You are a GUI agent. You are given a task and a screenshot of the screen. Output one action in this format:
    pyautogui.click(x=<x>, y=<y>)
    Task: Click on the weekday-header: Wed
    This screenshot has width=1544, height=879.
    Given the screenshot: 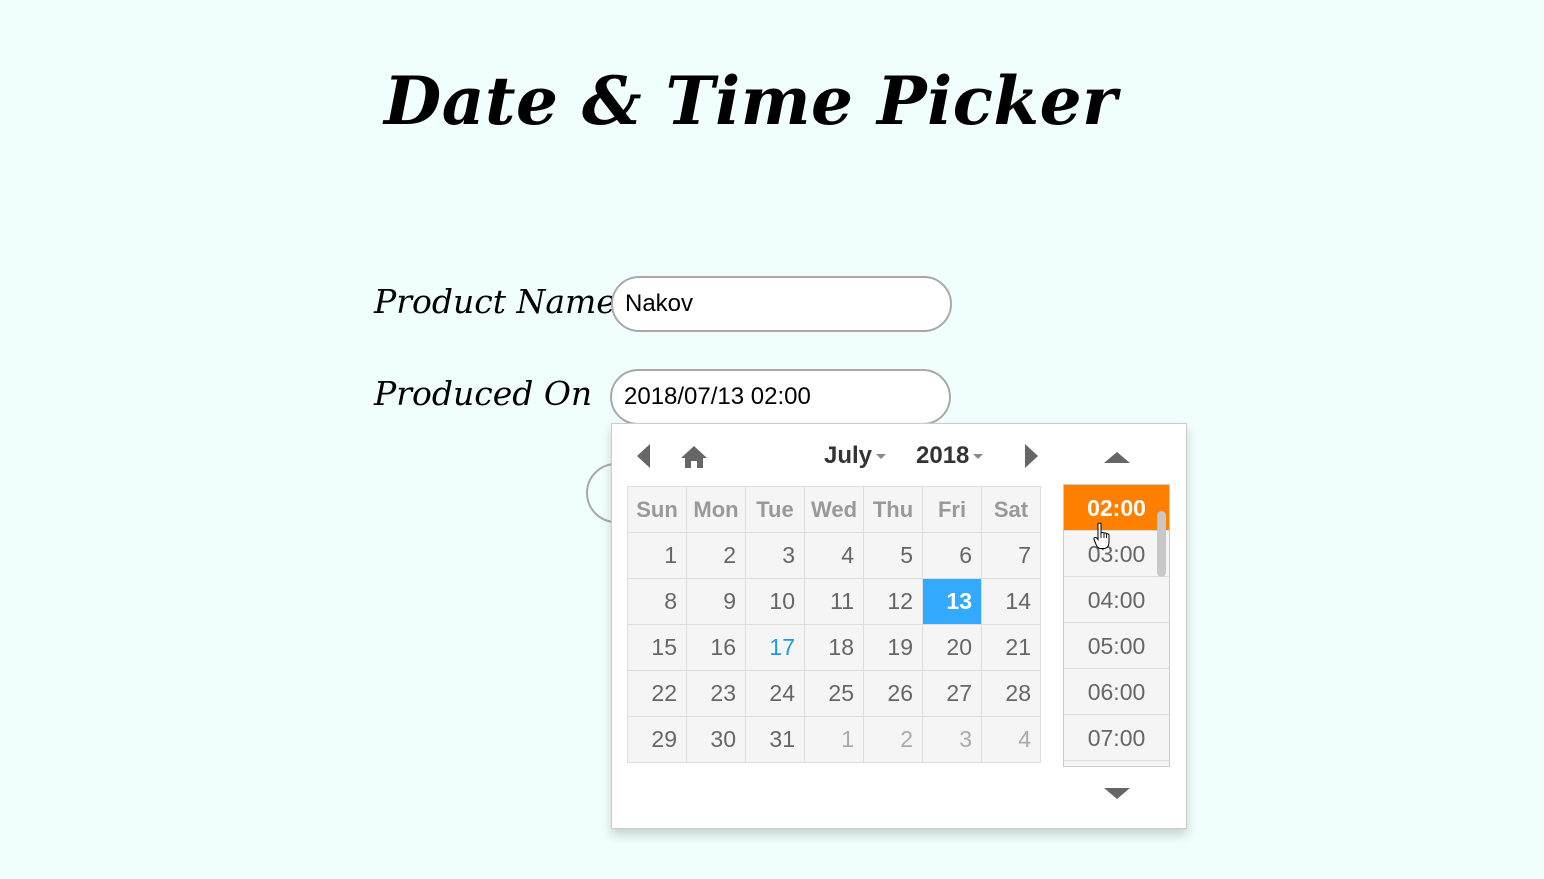 What is the action you would take?
    pyautogui.click(x=834, y=509)
    